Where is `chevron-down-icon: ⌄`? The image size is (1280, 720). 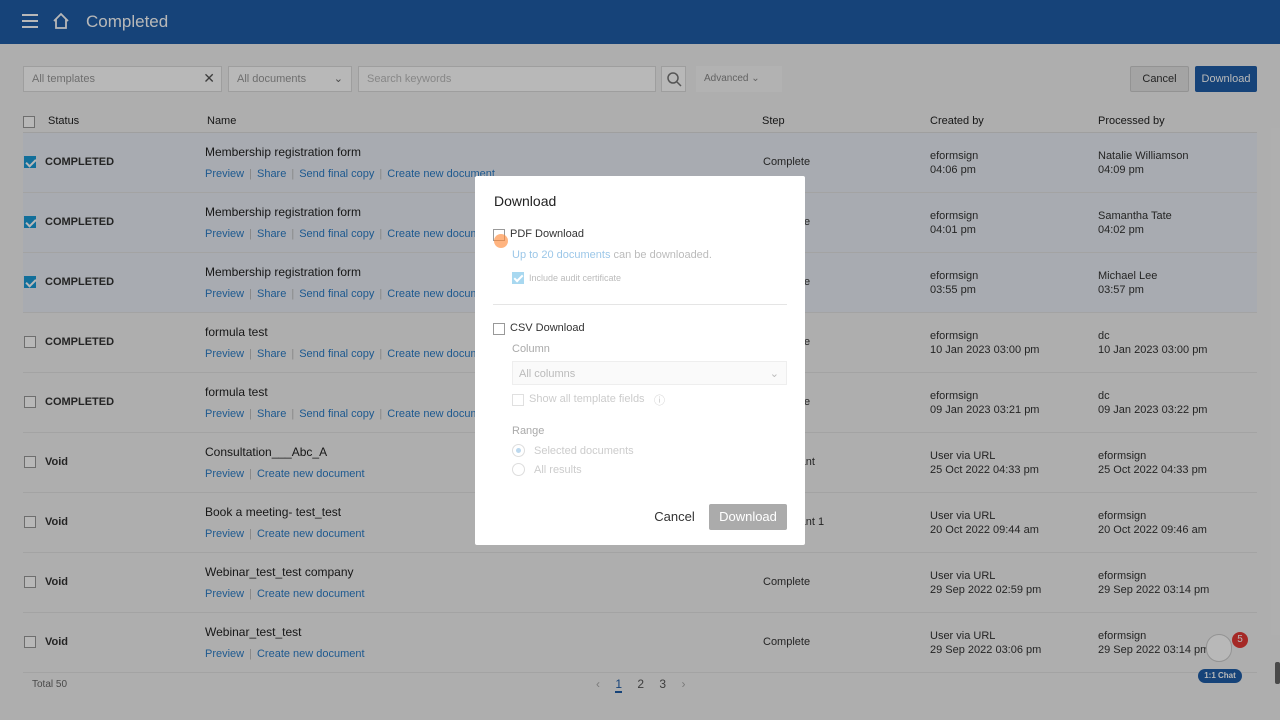
chevron-down-icon: ⌄ is located at coordinates (774, 374).